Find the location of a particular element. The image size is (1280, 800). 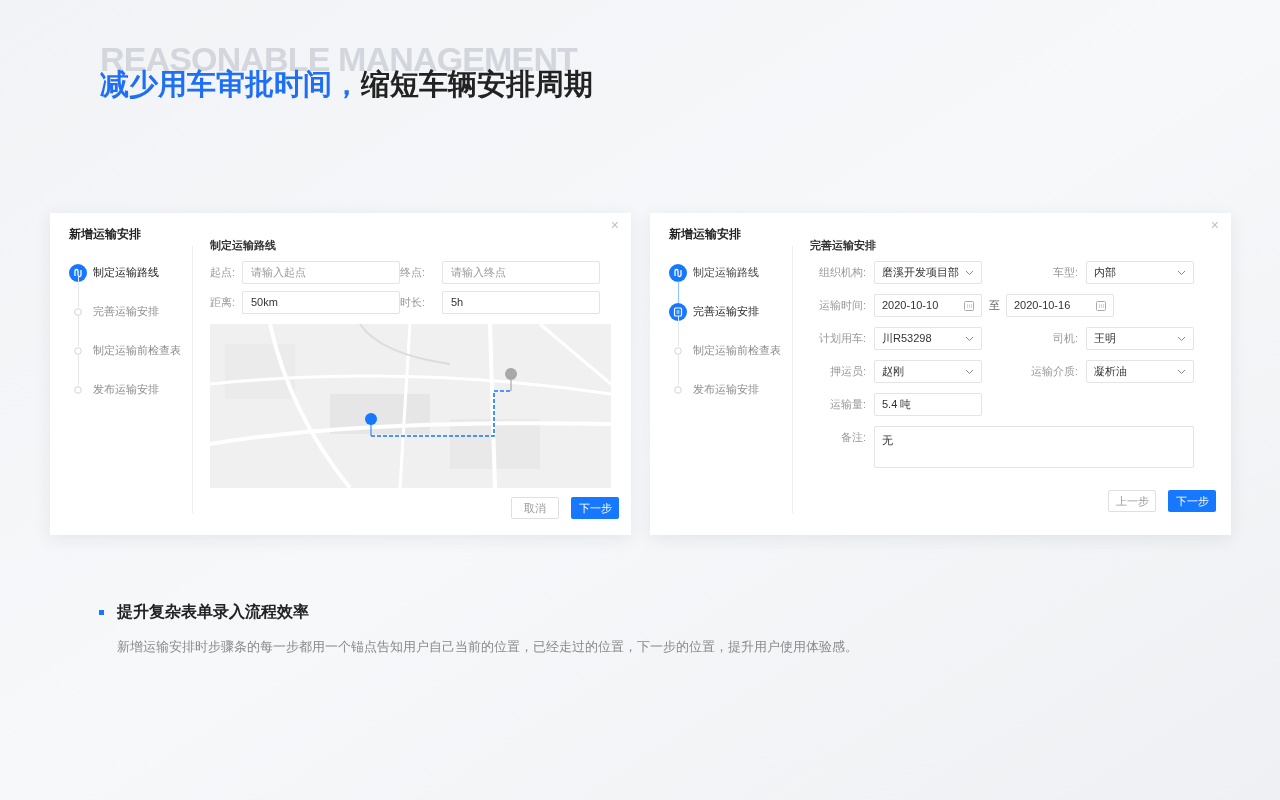

field-label: 备注: is located at coordinates (853, 437).